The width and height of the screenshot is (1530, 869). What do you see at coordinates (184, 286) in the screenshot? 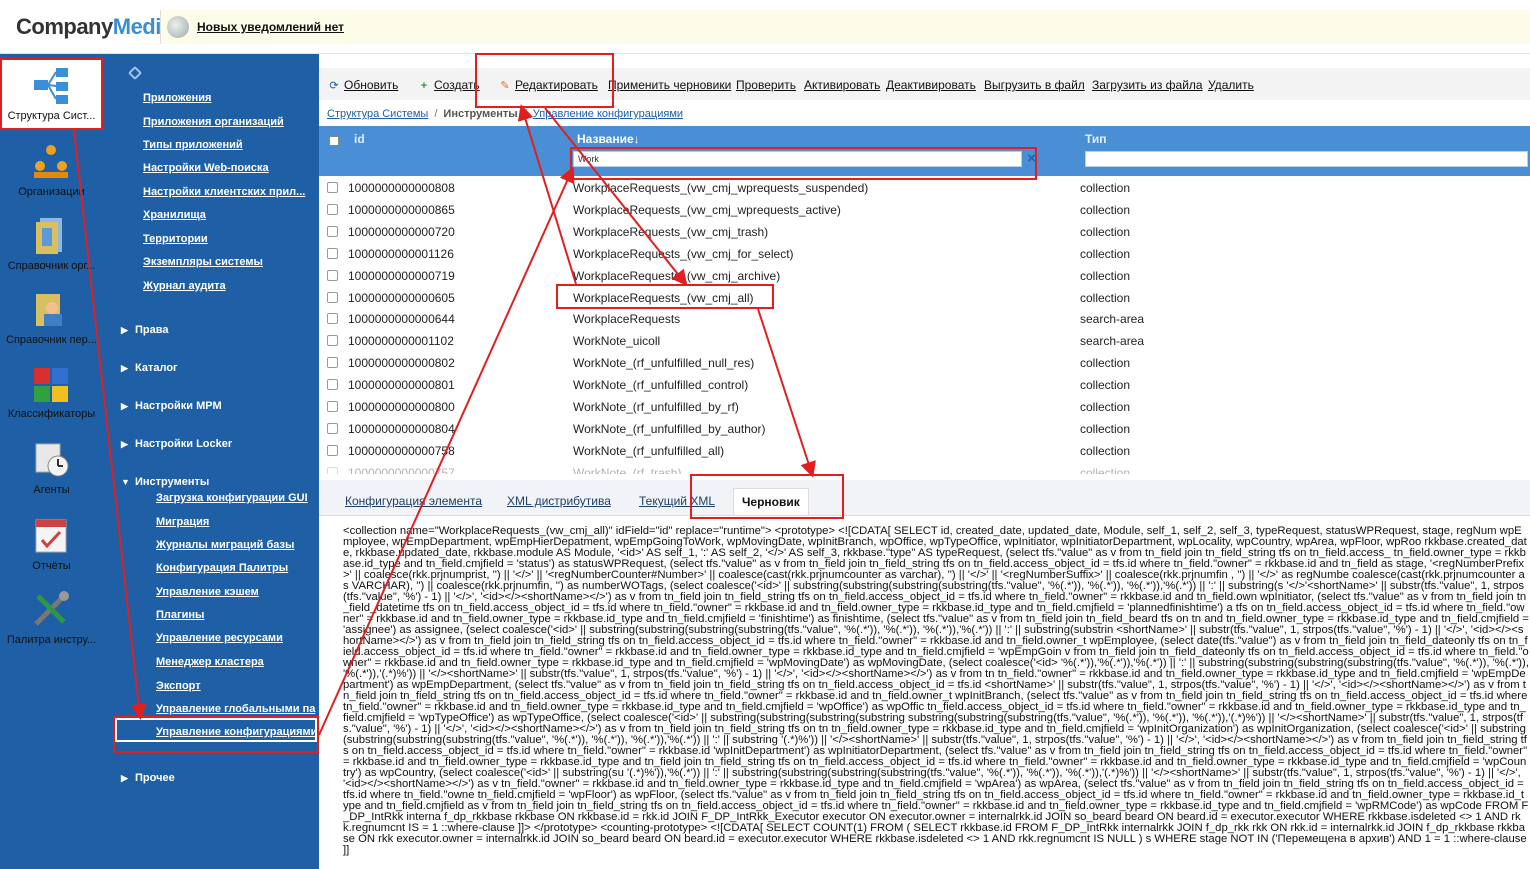
I see `nav-link-audit-log: Журнал аудита` at bounding box center [184, 286].